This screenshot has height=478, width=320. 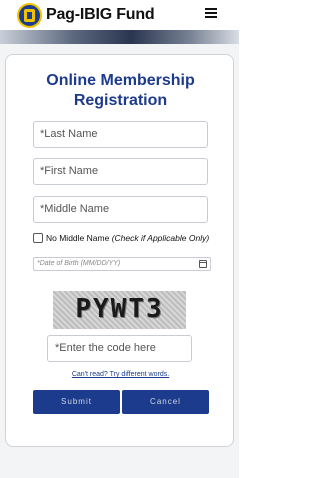 I want to click on pagibig-logo-icon, so click(x=29, y=15).